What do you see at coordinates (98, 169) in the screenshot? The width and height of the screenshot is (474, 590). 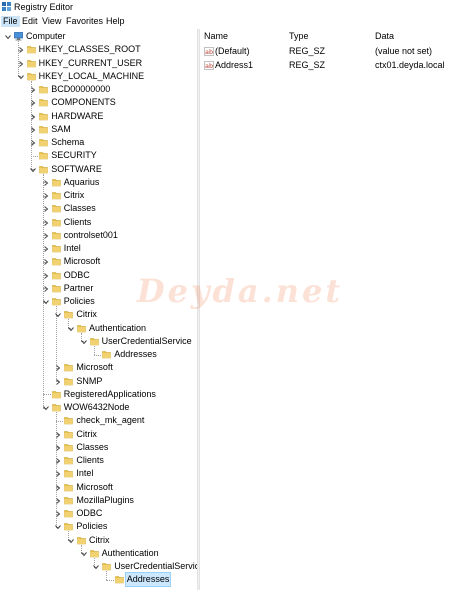 I see `tree-item: SOFTWARE` at bounding box center [98, 169].